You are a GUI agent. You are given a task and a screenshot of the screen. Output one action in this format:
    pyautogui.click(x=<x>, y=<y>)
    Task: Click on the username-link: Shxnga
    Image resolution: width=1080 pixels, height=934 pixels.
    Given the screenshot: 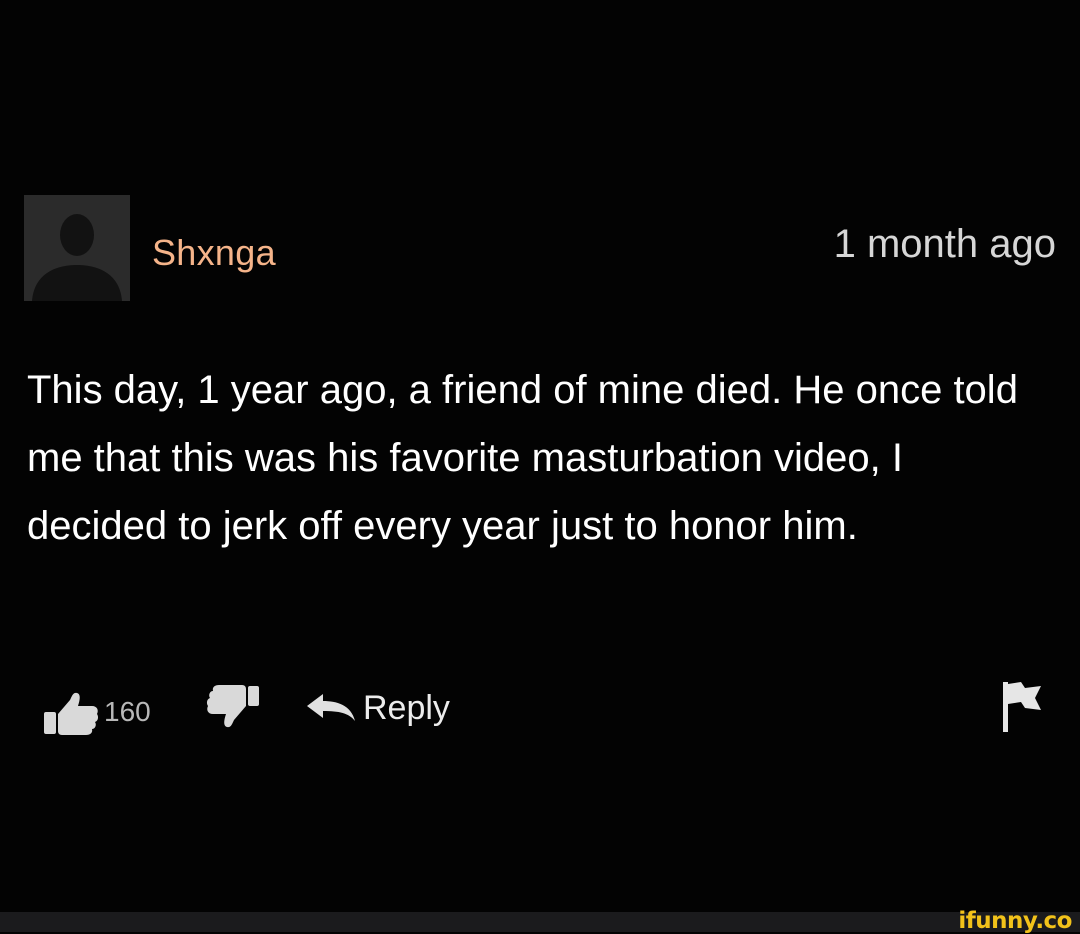 What is the action you would take?
    pyautogui.click(x=214, y=253)
    